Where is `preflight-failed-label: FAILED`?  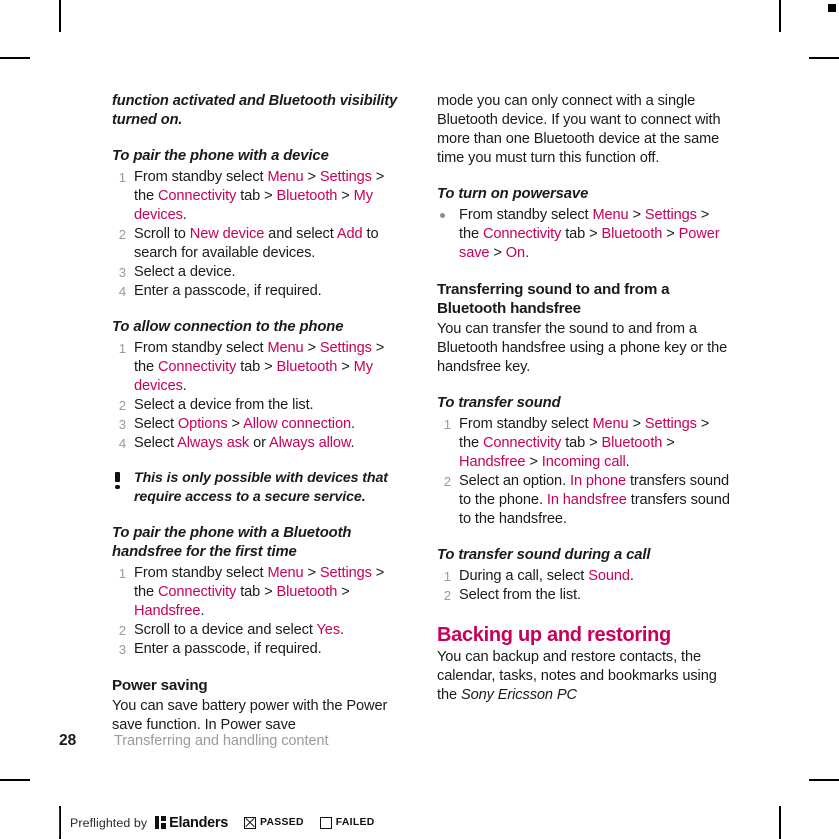 preflight-failed-label: FAILED is located at coordinates (355, 822).